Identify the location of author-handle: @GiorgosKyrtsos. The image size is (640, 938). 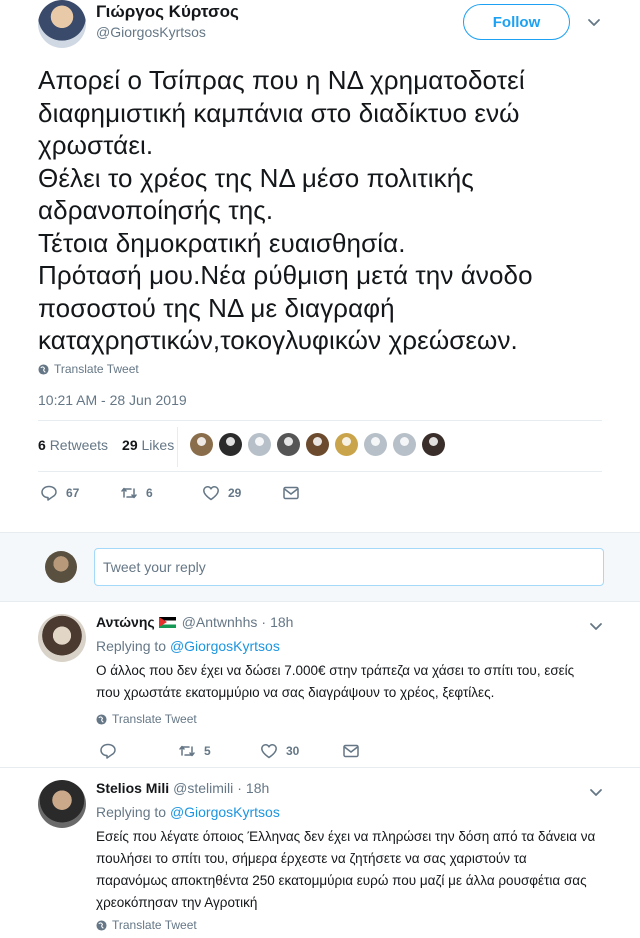
(151, 32).